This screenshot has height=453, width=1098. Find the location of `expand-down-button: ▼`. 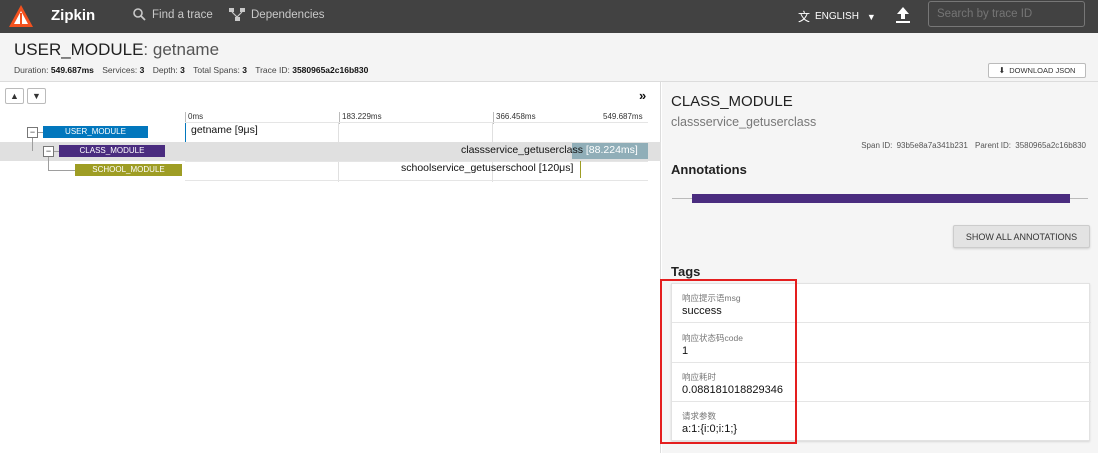

expand-down-button: ▼ is located at coordinates (36, 96).